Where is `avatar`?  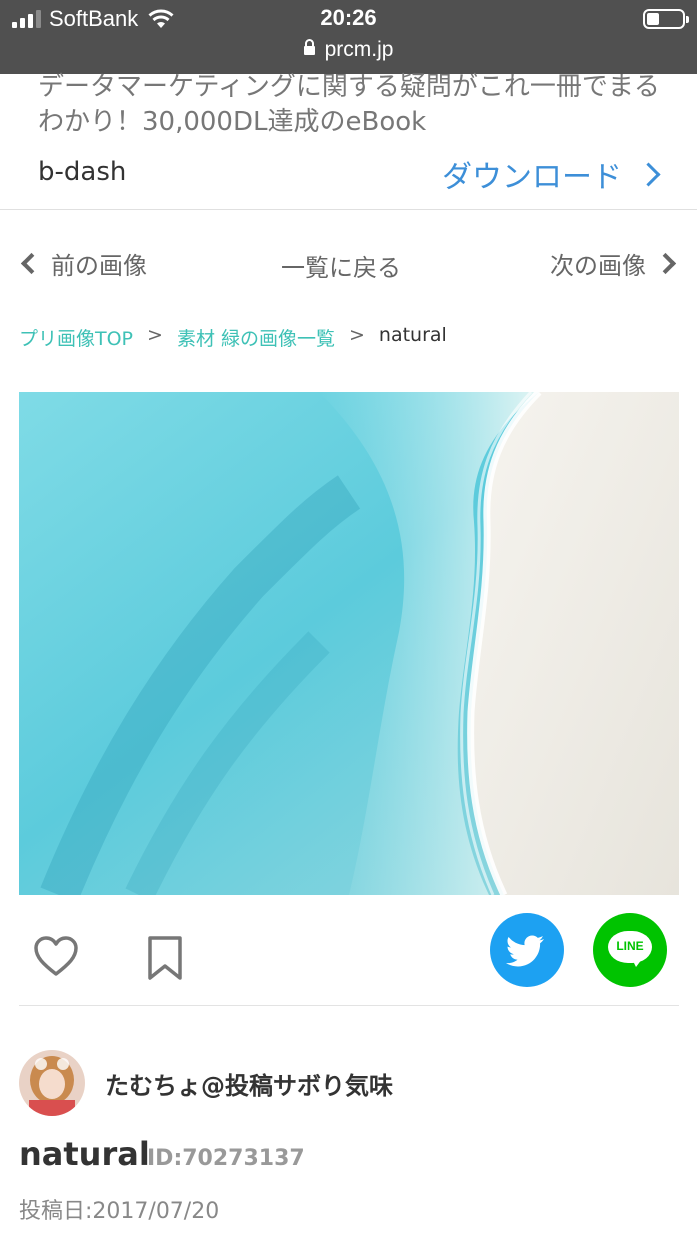 avatar is located at coordinates (52, 1083).